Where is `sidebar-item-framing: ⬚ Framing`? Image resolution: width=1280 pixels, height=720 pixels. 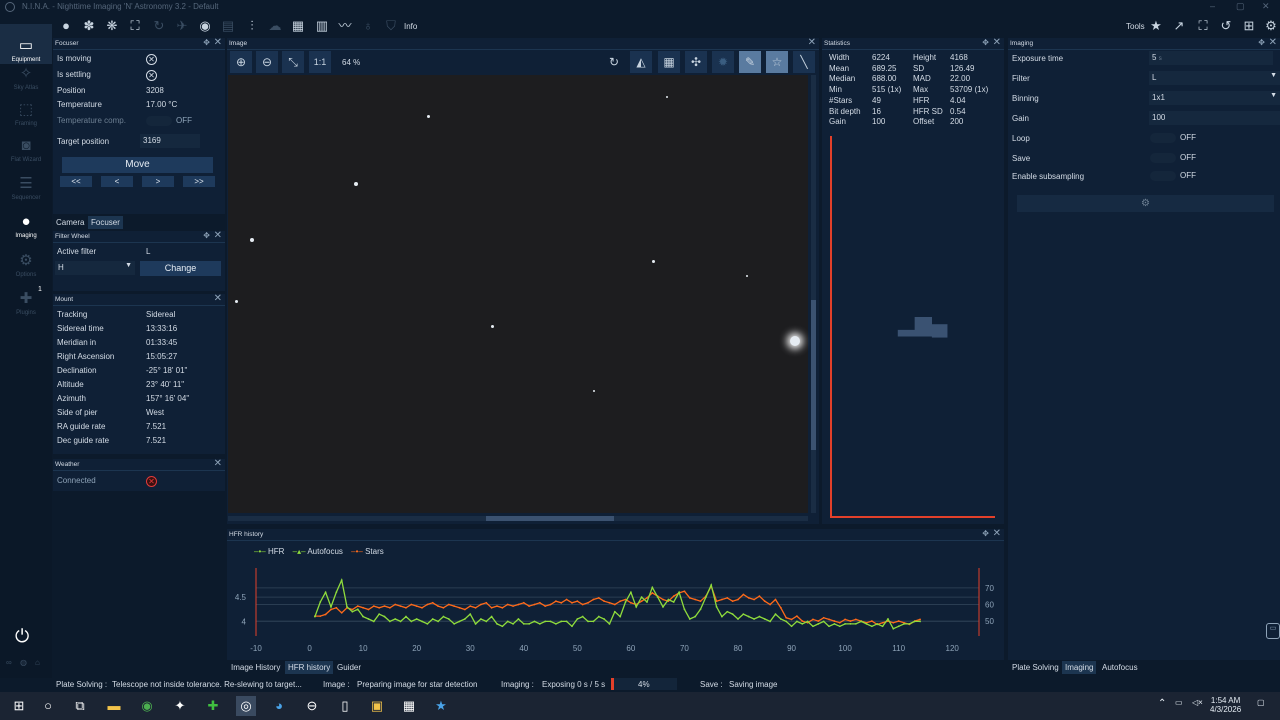 sidebar-item-framing: ⬚ Framing is located at coordinates (26, 120).